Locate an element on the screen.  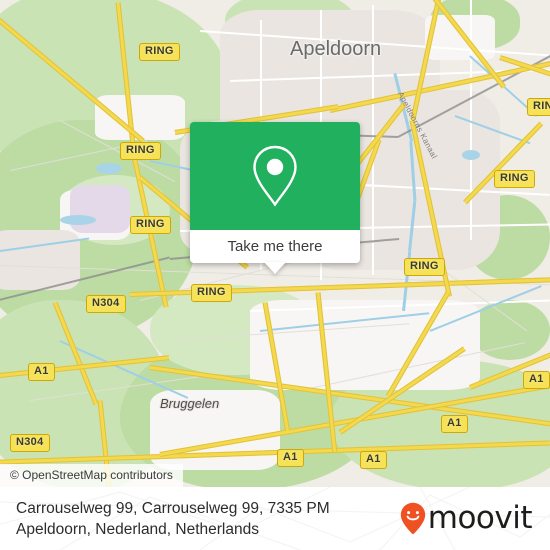
callout-card-hero is located at coordinates (275, 176).